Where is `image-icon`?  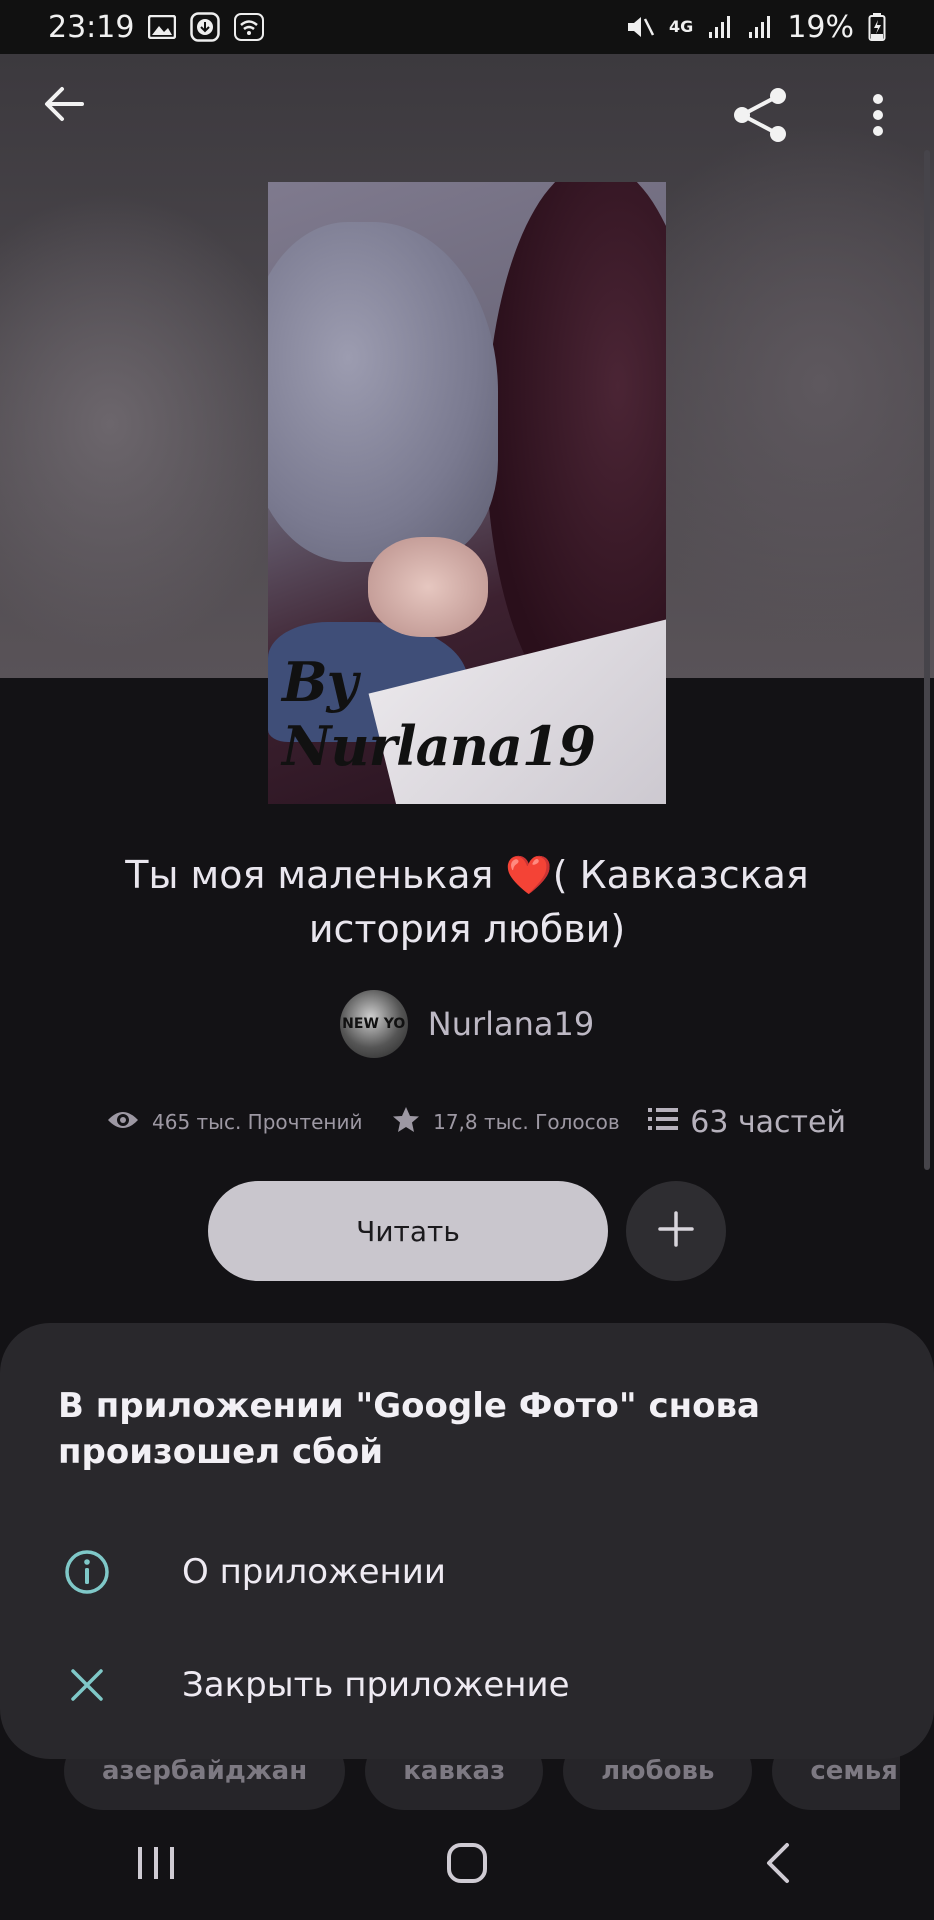 image-icon is located at coordinates (162, 27).